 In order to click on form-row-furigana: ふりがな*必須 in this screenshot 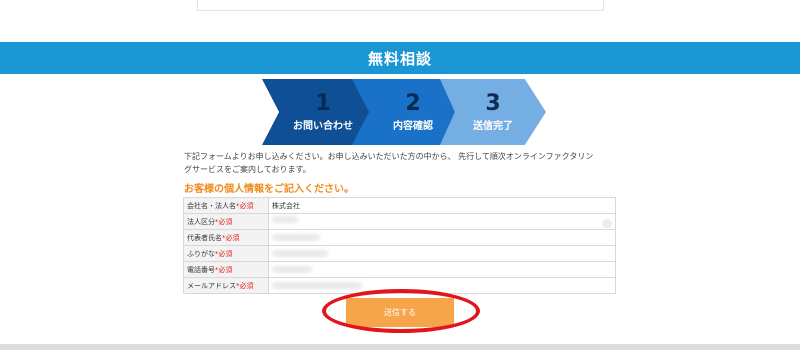, I will do `click(399, 253)`.